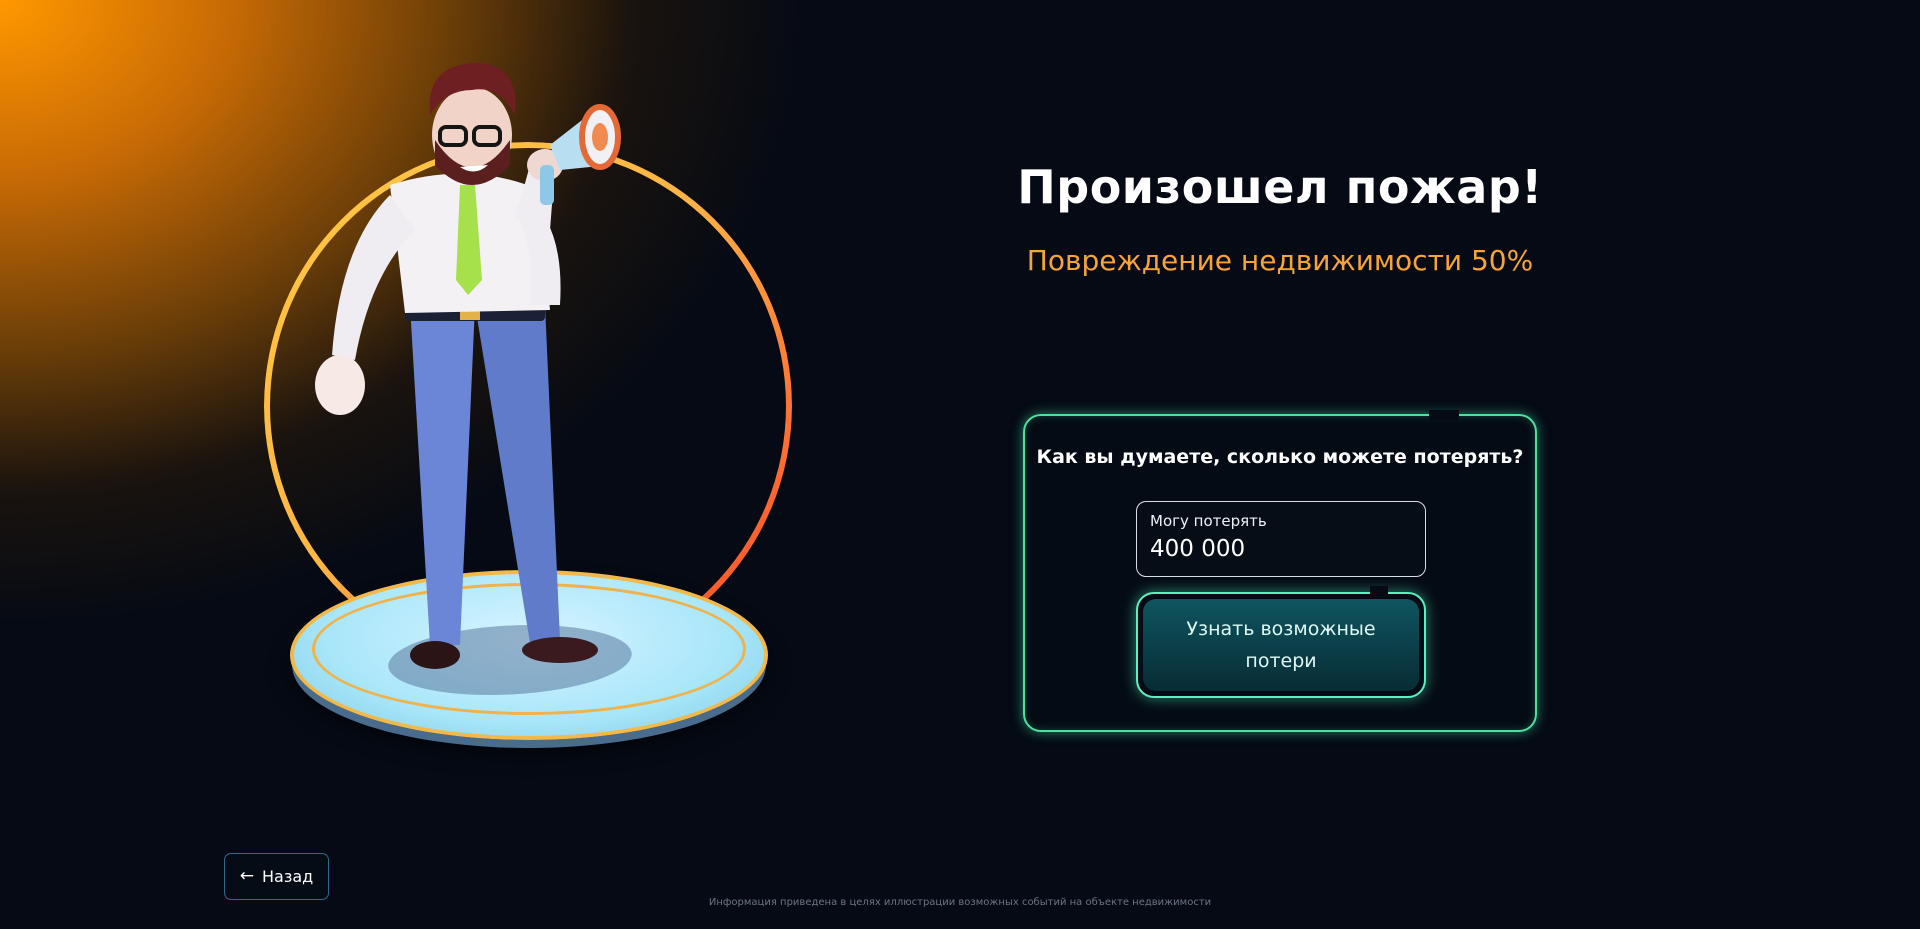  Describe the element at coordinates (1281, 549) in the screenshot. I see `loss-amount-input` at that location.